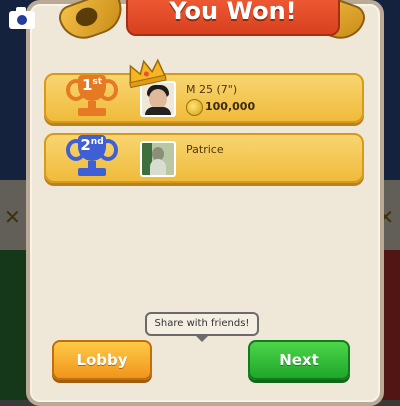  I want to click on rank-label: 2nd, so click(92, 145).